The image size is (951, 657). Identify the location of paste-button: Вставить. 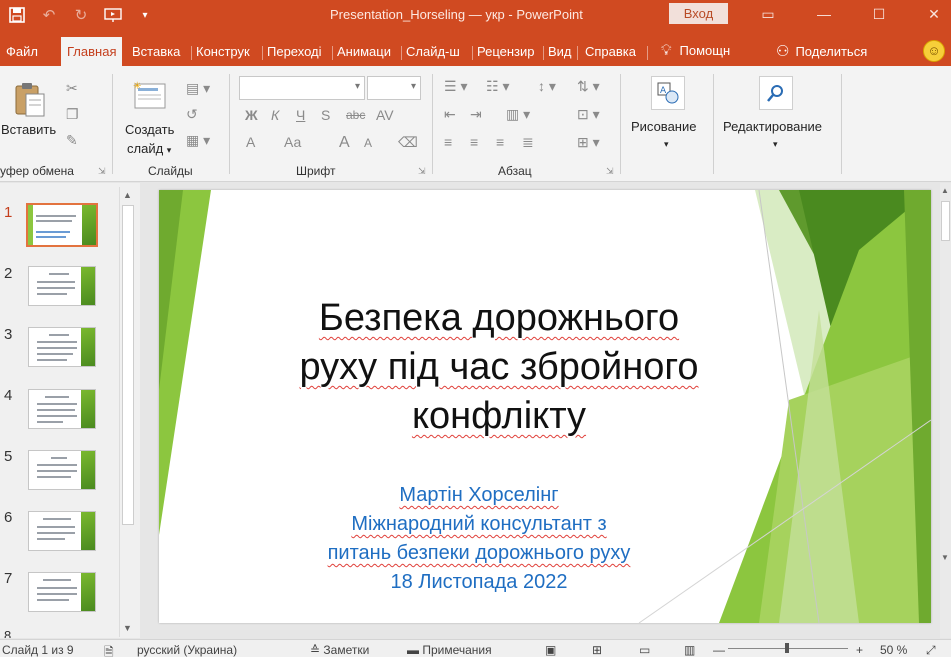
(28, 129).